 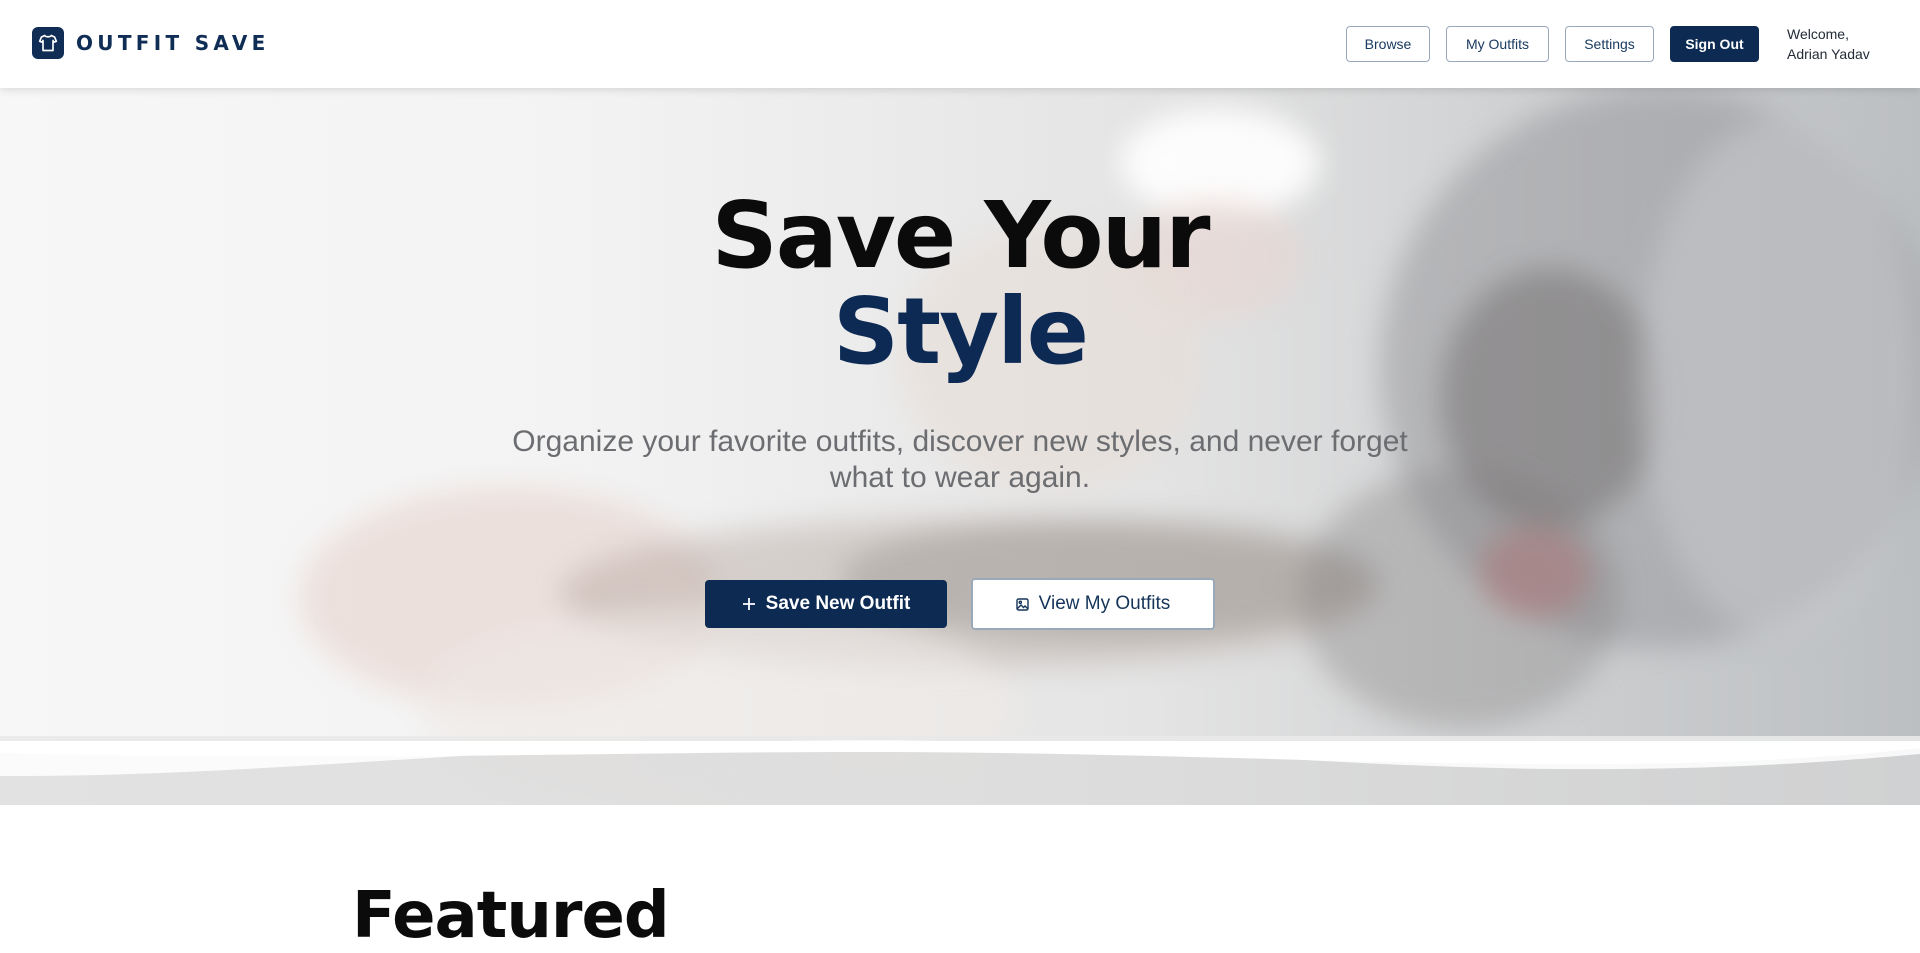 I want to click on view-my-outfits-button: View My Outfits, so click(x=1093, y=604).